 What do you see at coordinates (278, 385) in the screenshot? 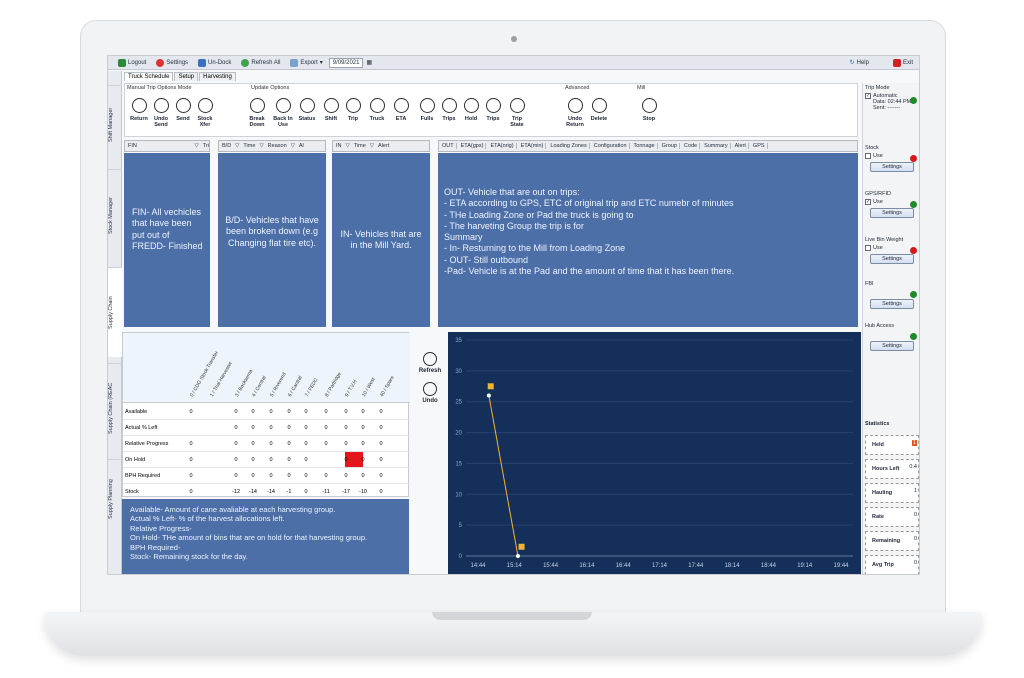
I see `grid-column-header: 5 / Riverend` at bounding box center [278, 385].